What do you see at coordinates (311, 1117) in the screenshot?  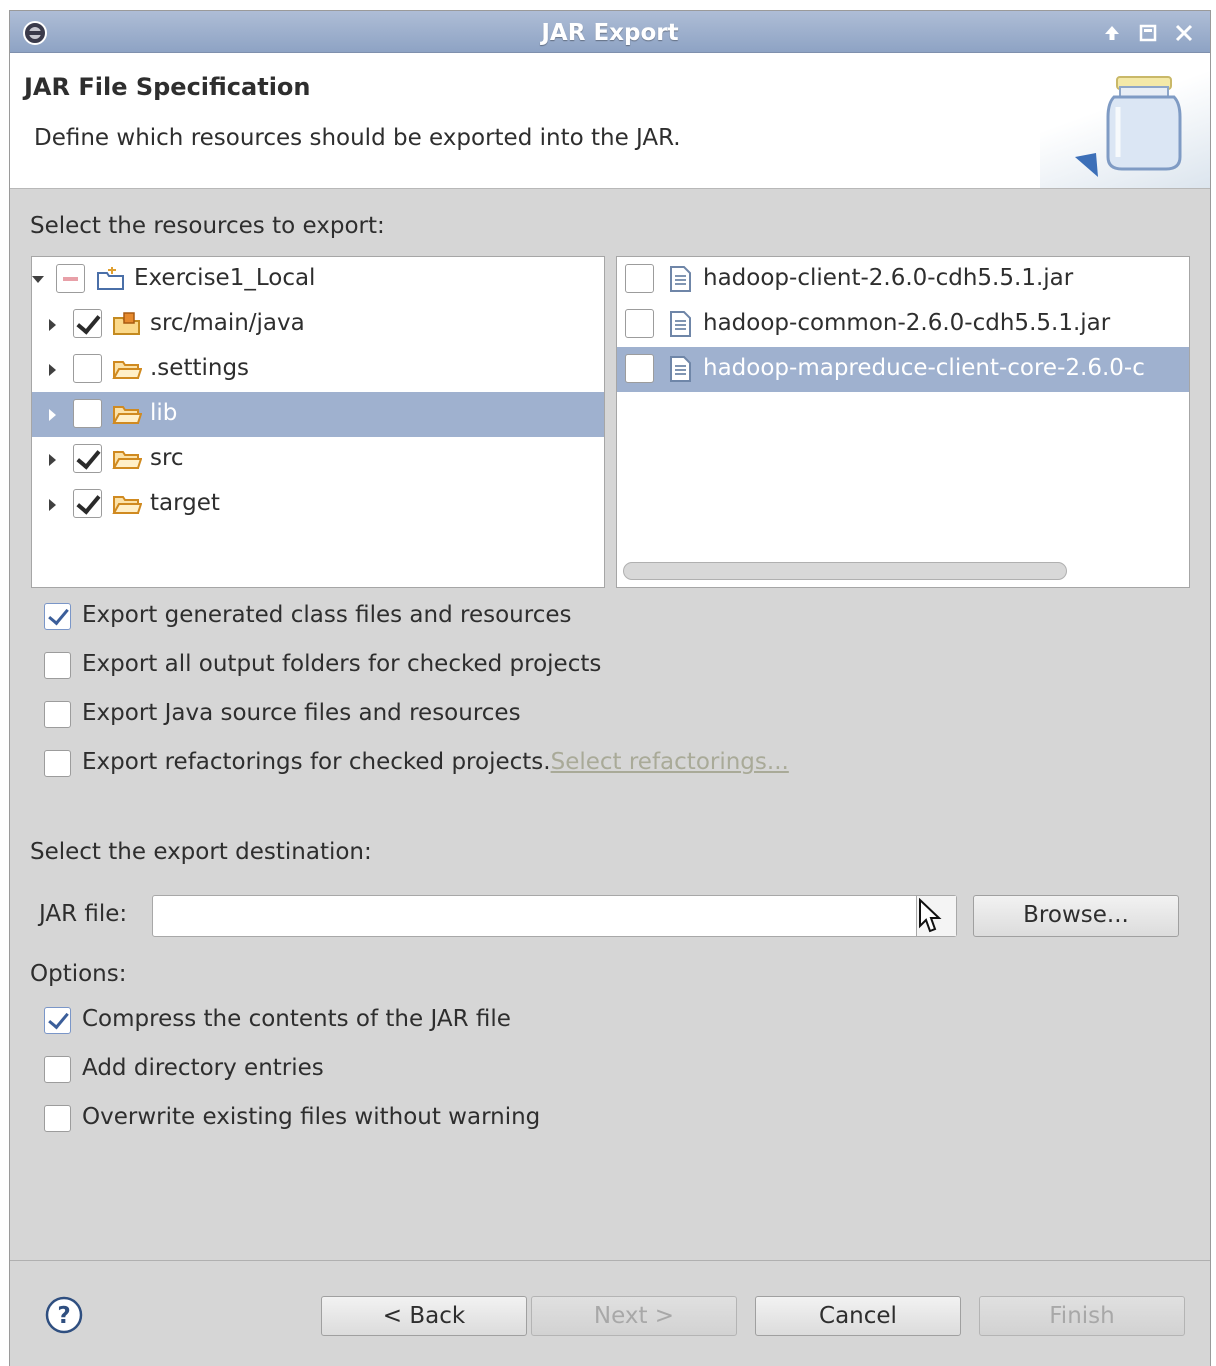 I see `overwrite-label: Overwrite existing files without warning` at bounding box center [311, 1117].